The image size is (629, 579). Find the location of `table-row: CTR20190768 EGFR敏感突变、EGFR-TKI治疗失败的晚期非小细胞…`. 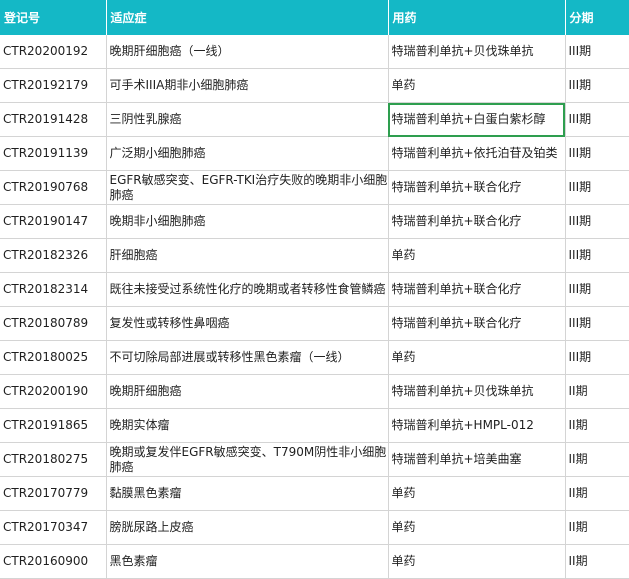

table-row: CTR20190768 EGFR敏感突变、EGFR-TKI治疗失败的晚期非小细胞… is located at coordinates (314, 187).